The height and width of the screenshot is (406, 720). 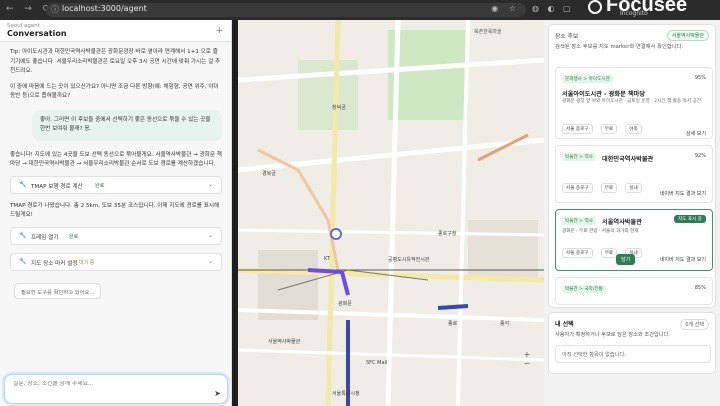 I want to click on map-label: 종로, so click(x=453, y=324).